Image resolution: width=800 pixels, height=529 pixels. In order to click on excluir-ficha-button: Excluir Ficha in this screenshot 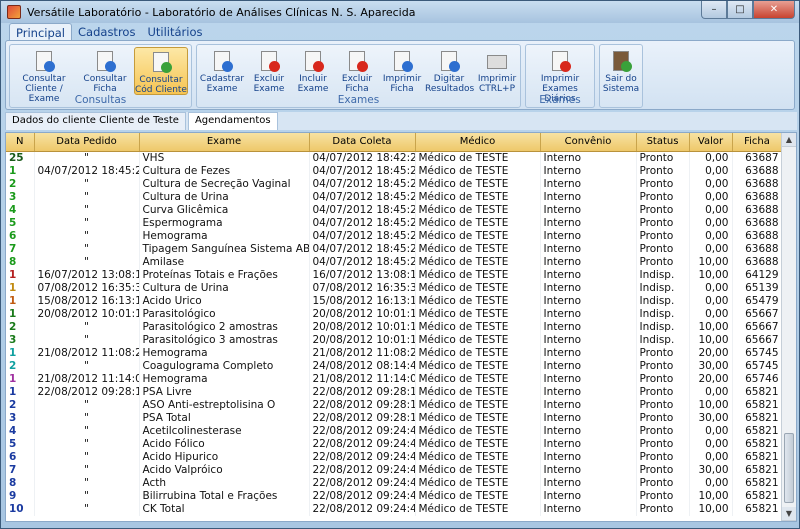, I will do `click(357, 71)`.